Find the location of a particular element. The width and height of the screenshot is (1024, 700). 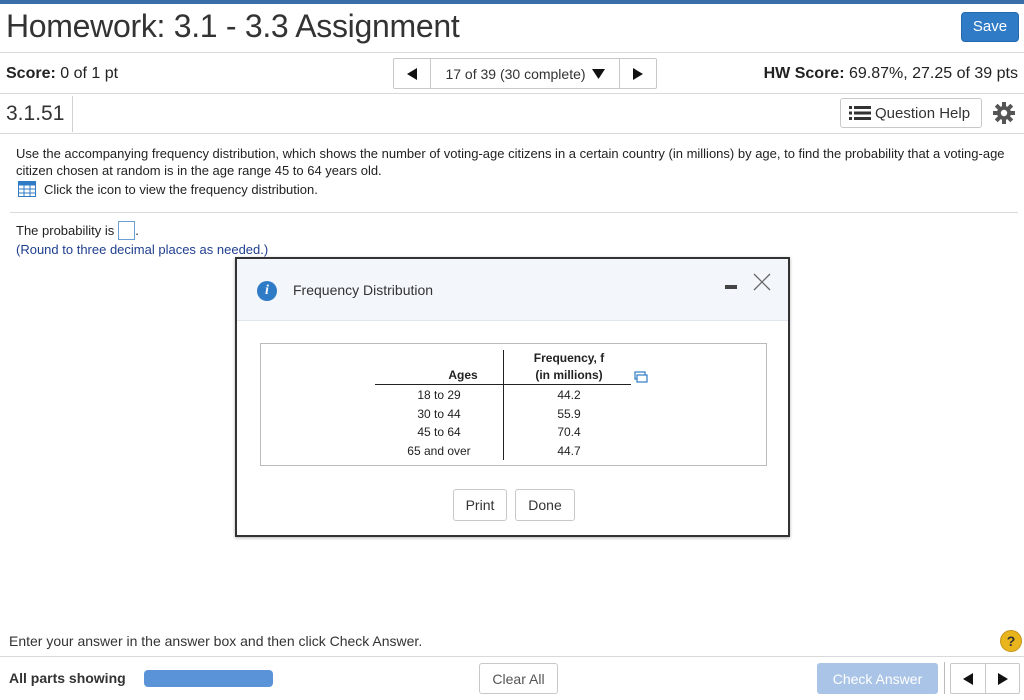

gear-icon is located at coordinates (1004, 113).